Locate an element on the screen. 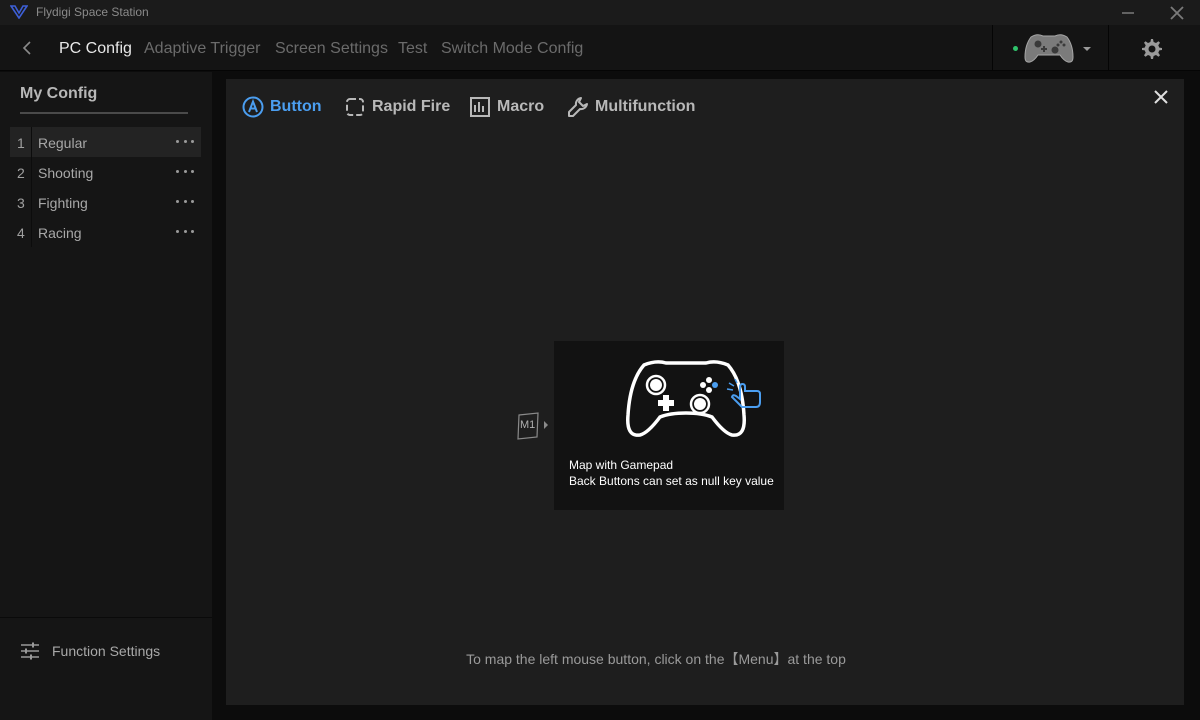 Image resolution: width=1200 pixels, height=720 pixels. card-description: Back Buttons can set as null key value is located at coordinates (671, 481).